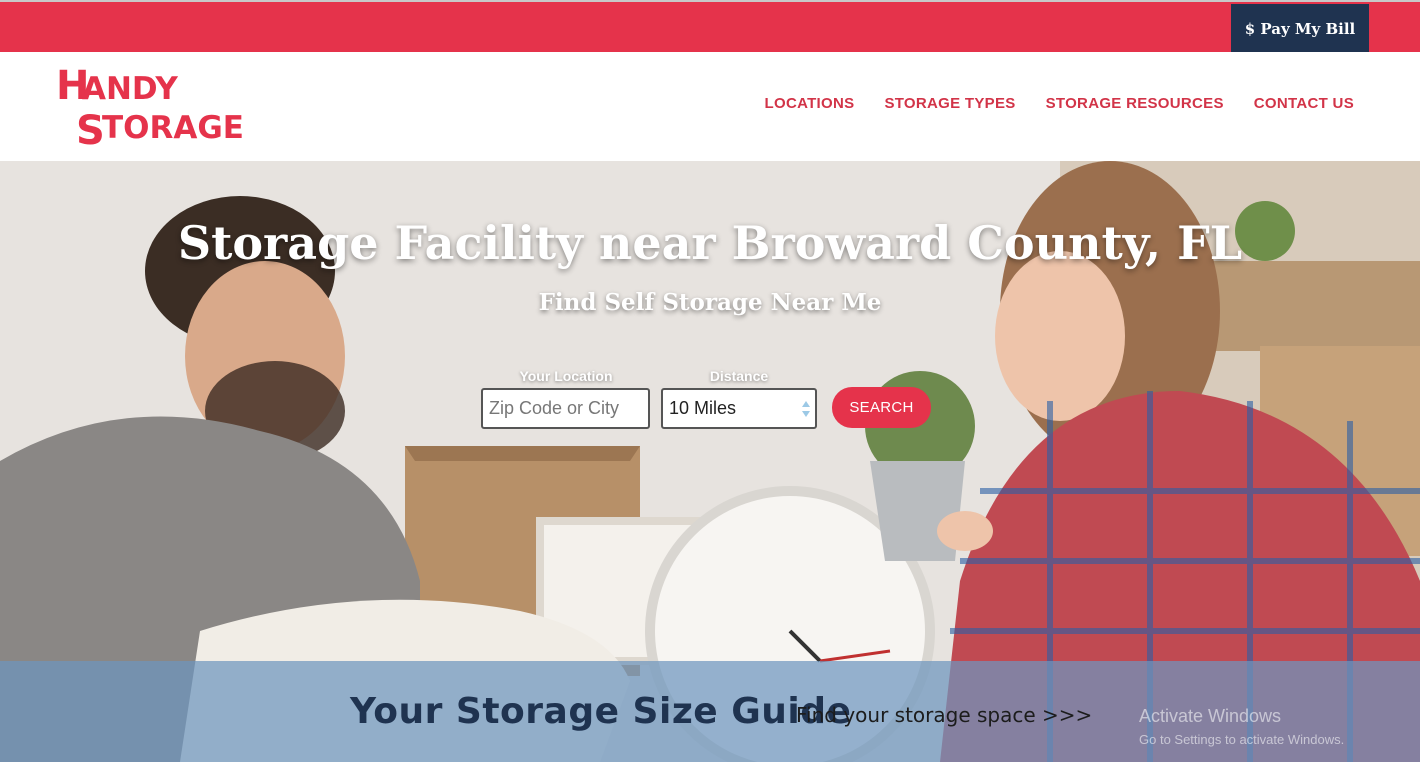  I want to click on activate-windows-watermark: Activate Windows, so click(1210, 716).